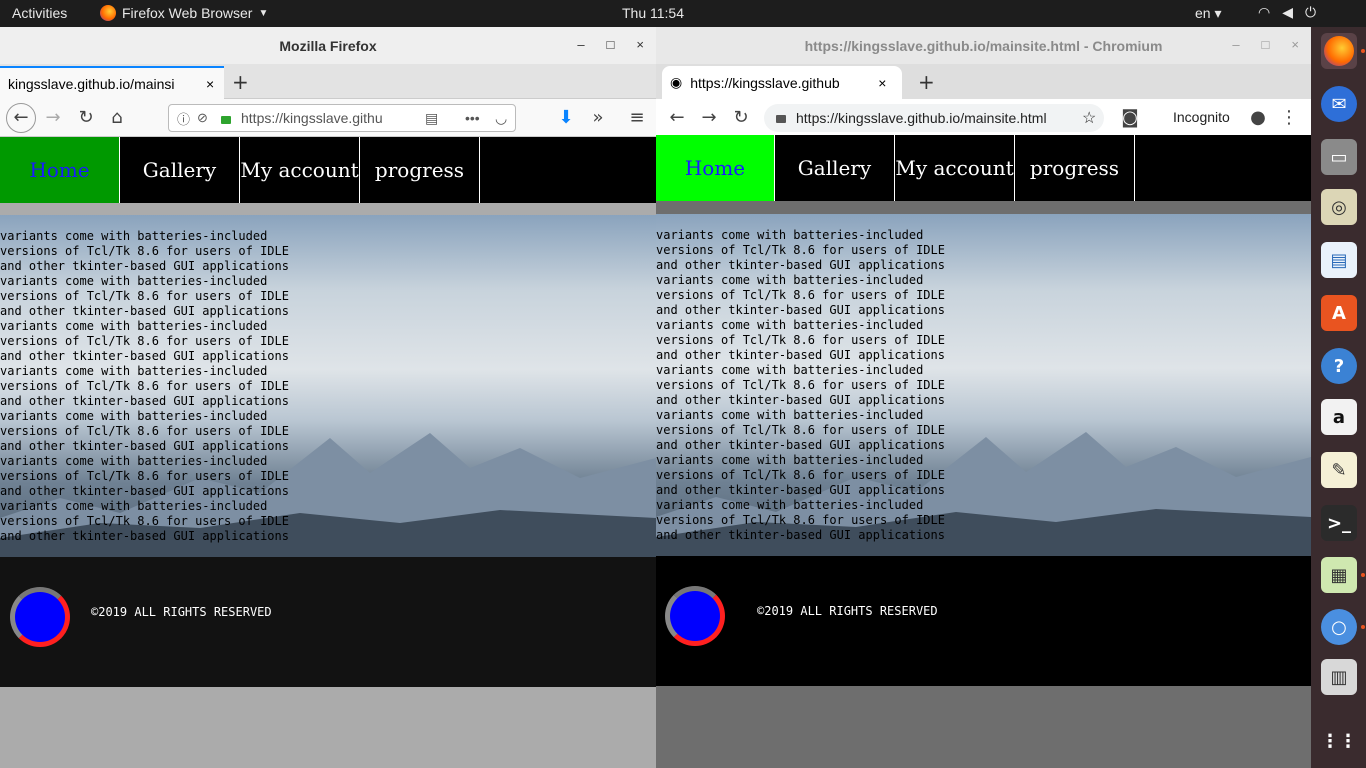 The height and width of the screenshot is (768, 1366). Describe the element at coordinates (1258, 117) in the screenshot. I see `incognito-icon: ●` at that location.